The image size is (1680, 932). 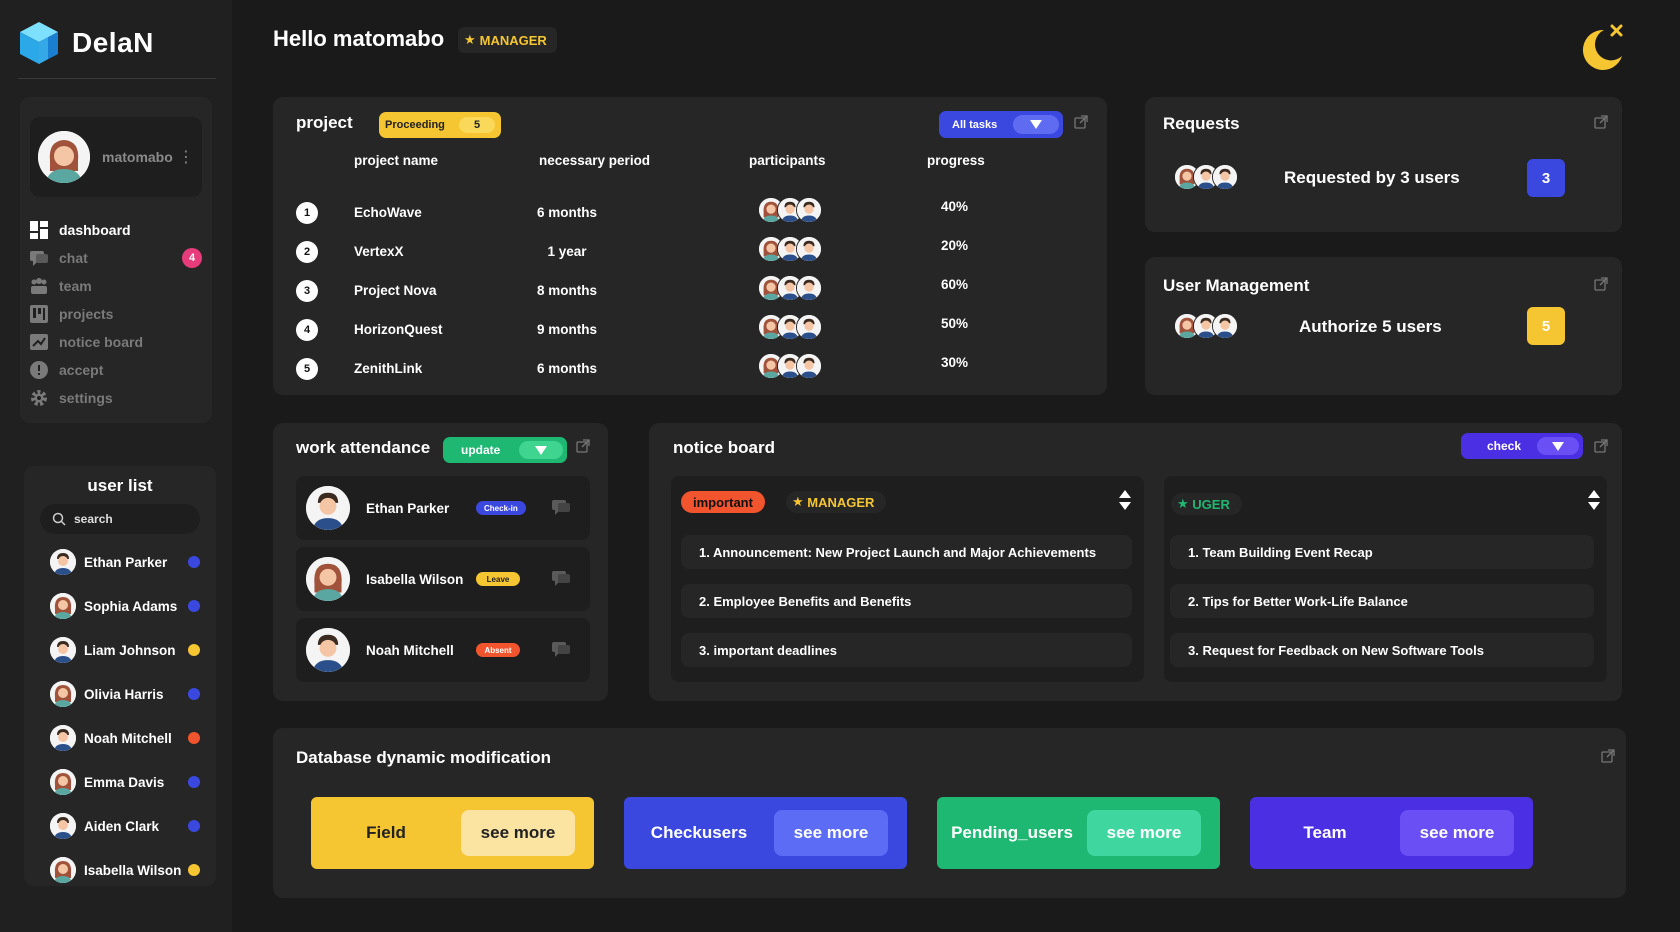 I want to click on row-number: 3, so click(x=307, y=291).